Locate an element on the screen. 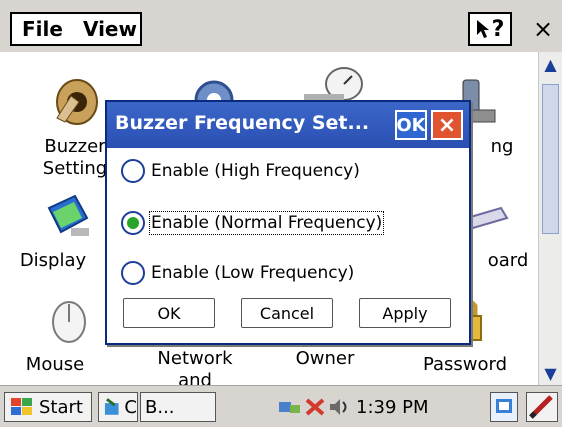 This screenshot has height=427, width=562. radio-low-frequency: Enable (Low Frequency) is located at coordinates (237, 273).